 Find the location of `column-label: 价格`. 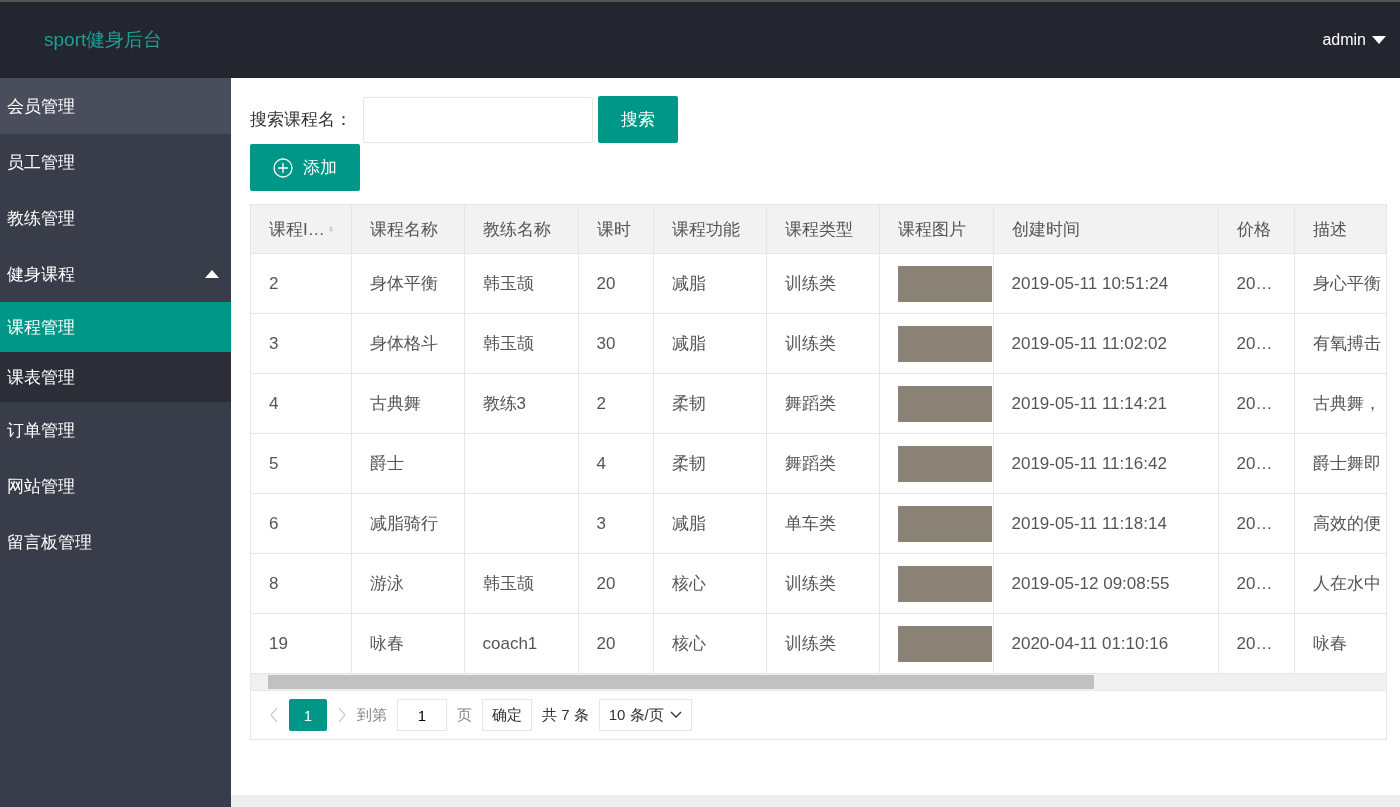

column-label: 价格 is located at coordinates (1253, 229).